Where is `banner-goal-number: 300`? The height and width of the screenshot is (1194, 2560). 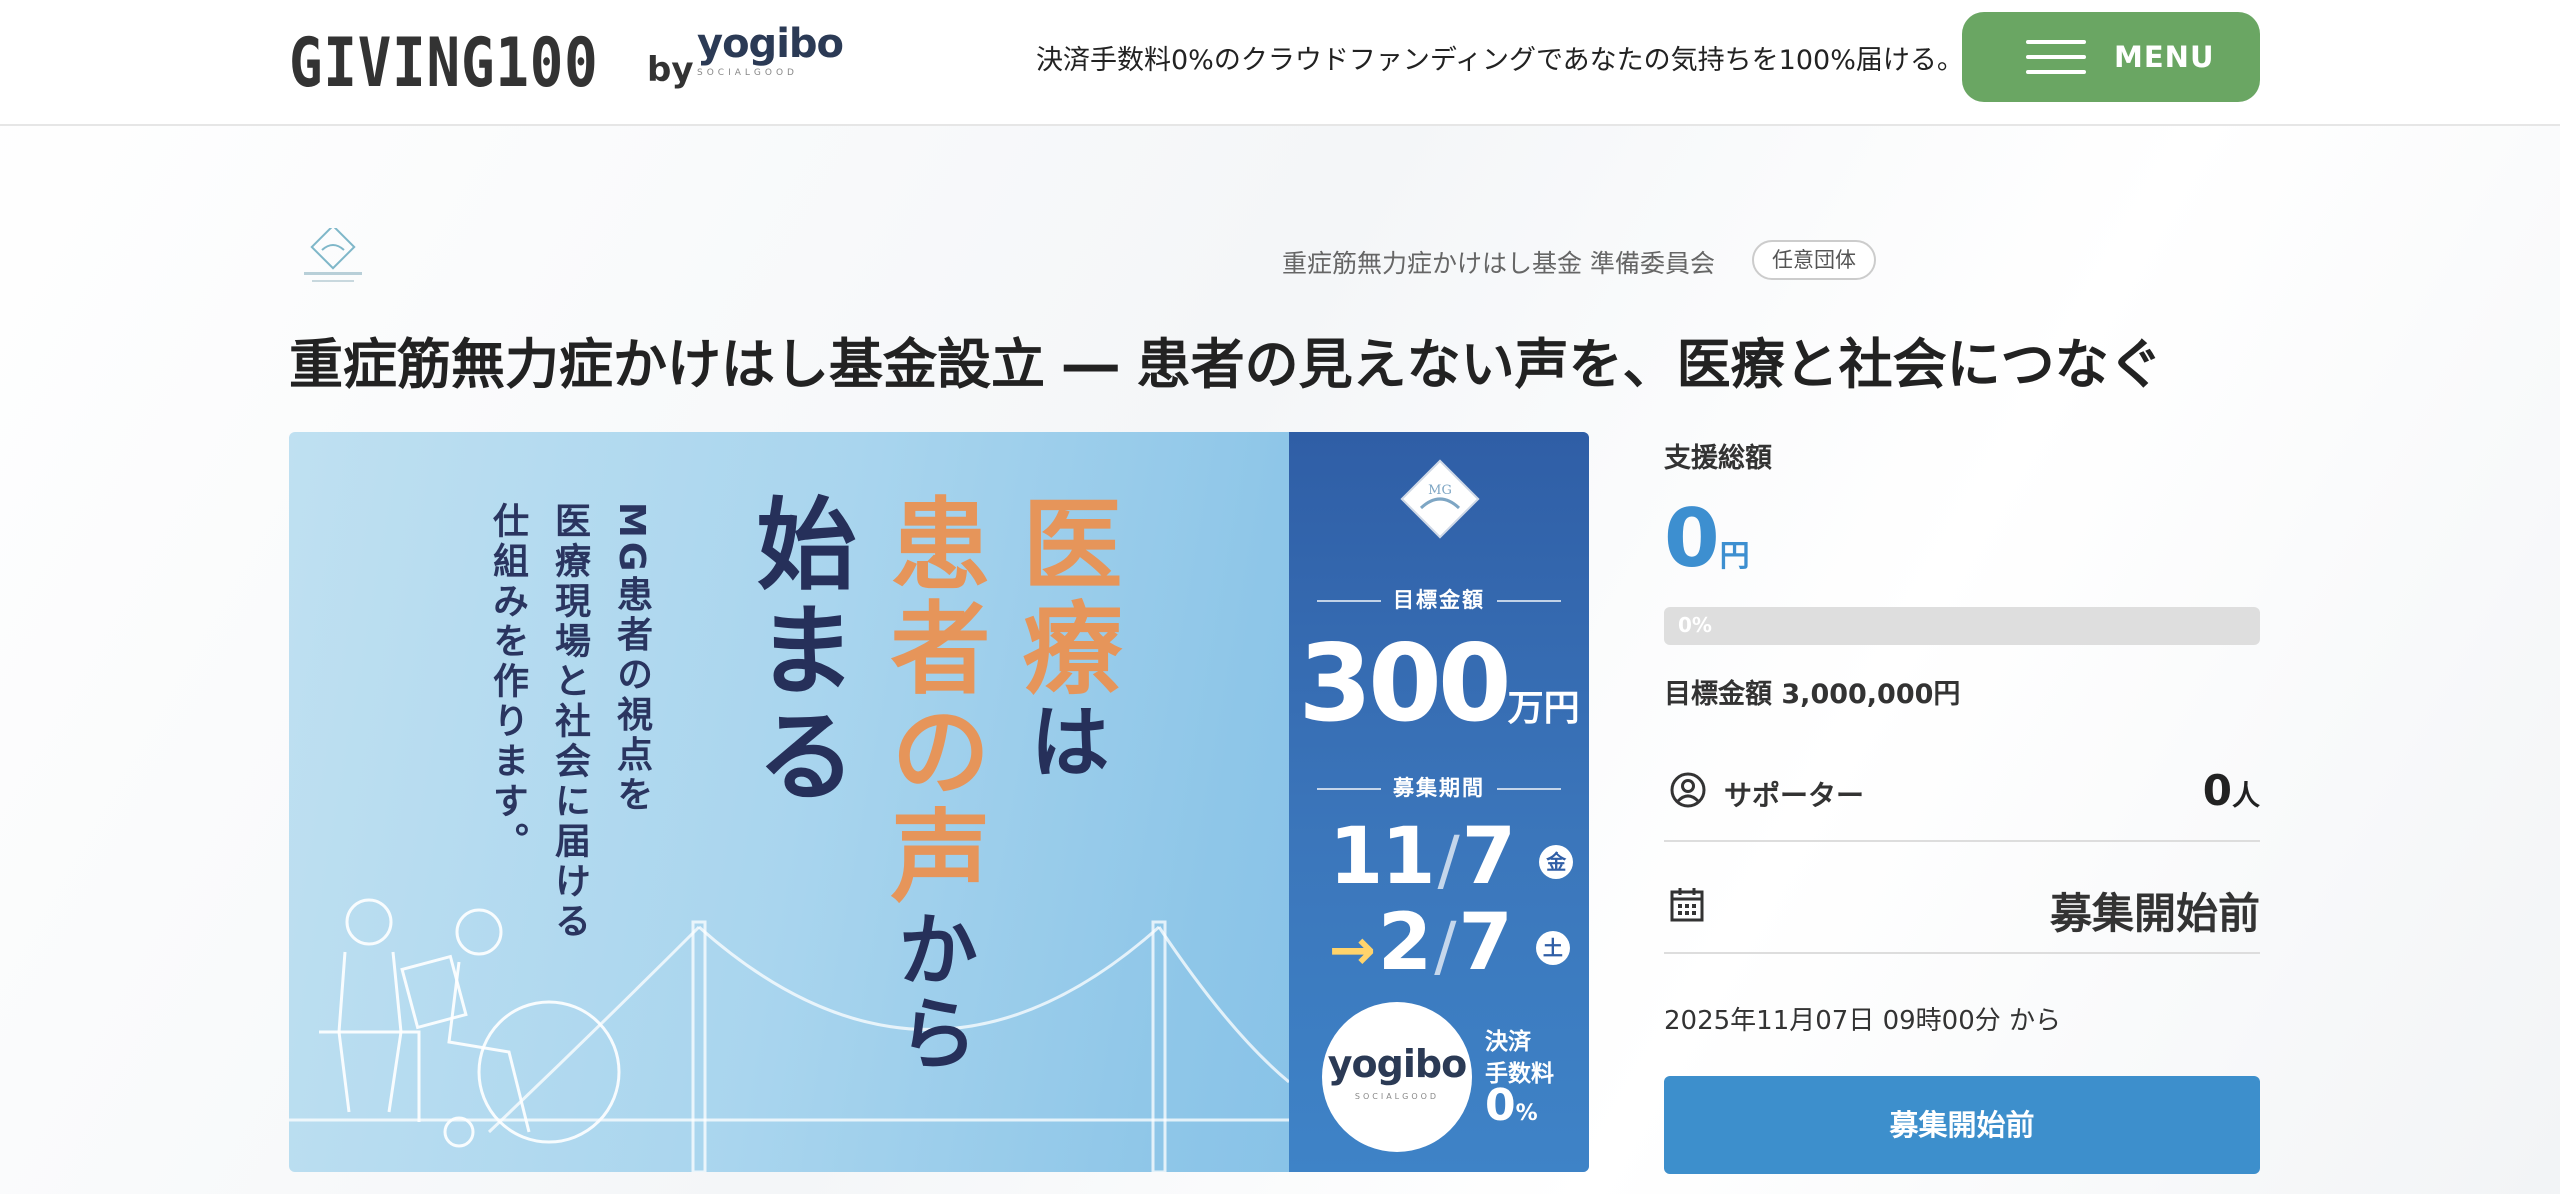 banner-goal-number: 300 is located at coordinates (1404, 683).